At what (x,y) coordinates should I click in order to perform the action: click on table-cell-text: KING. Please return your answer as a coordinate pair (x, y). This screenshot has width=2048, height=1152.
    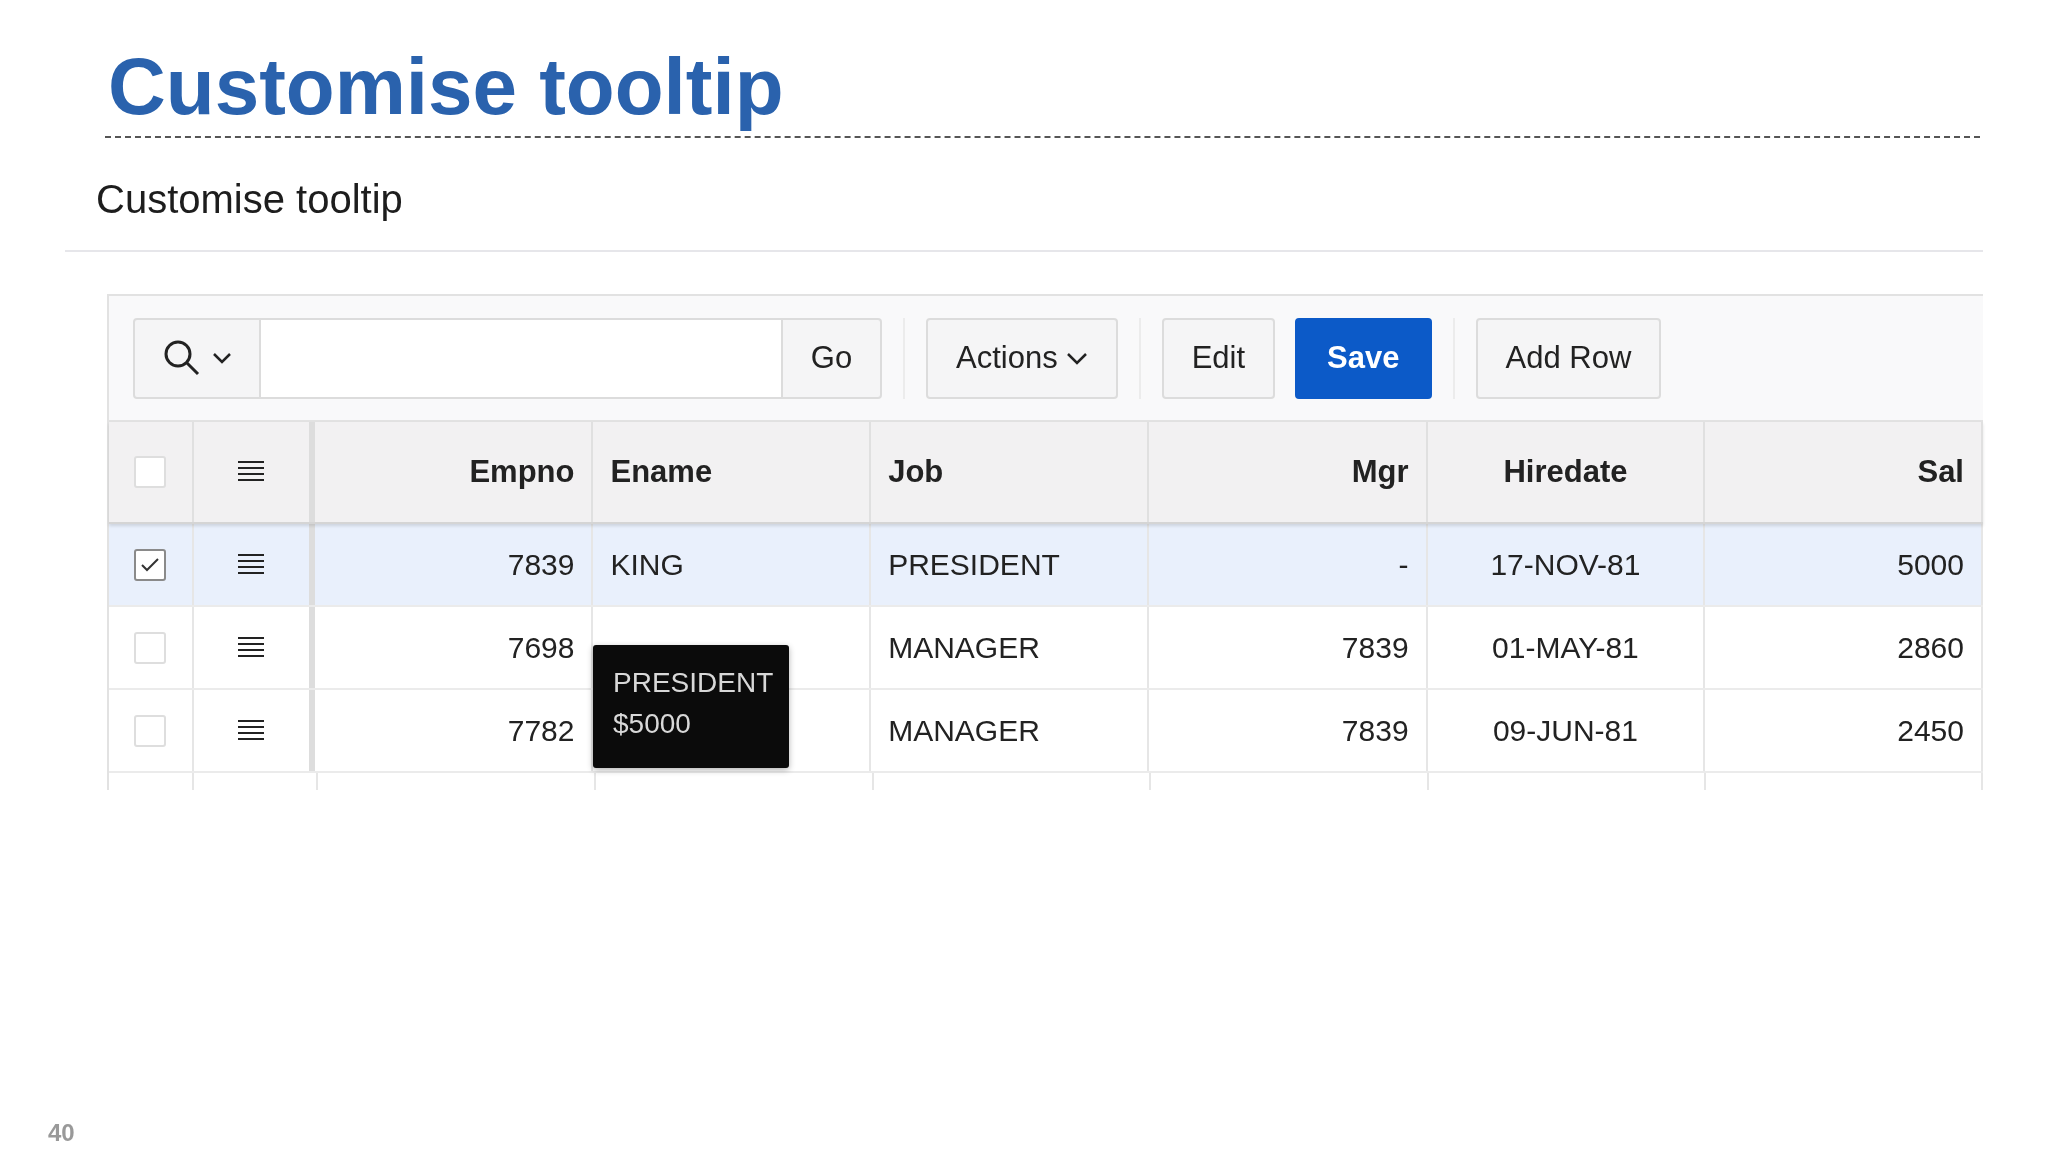
    Looking at the image, I should click on (647, 565).